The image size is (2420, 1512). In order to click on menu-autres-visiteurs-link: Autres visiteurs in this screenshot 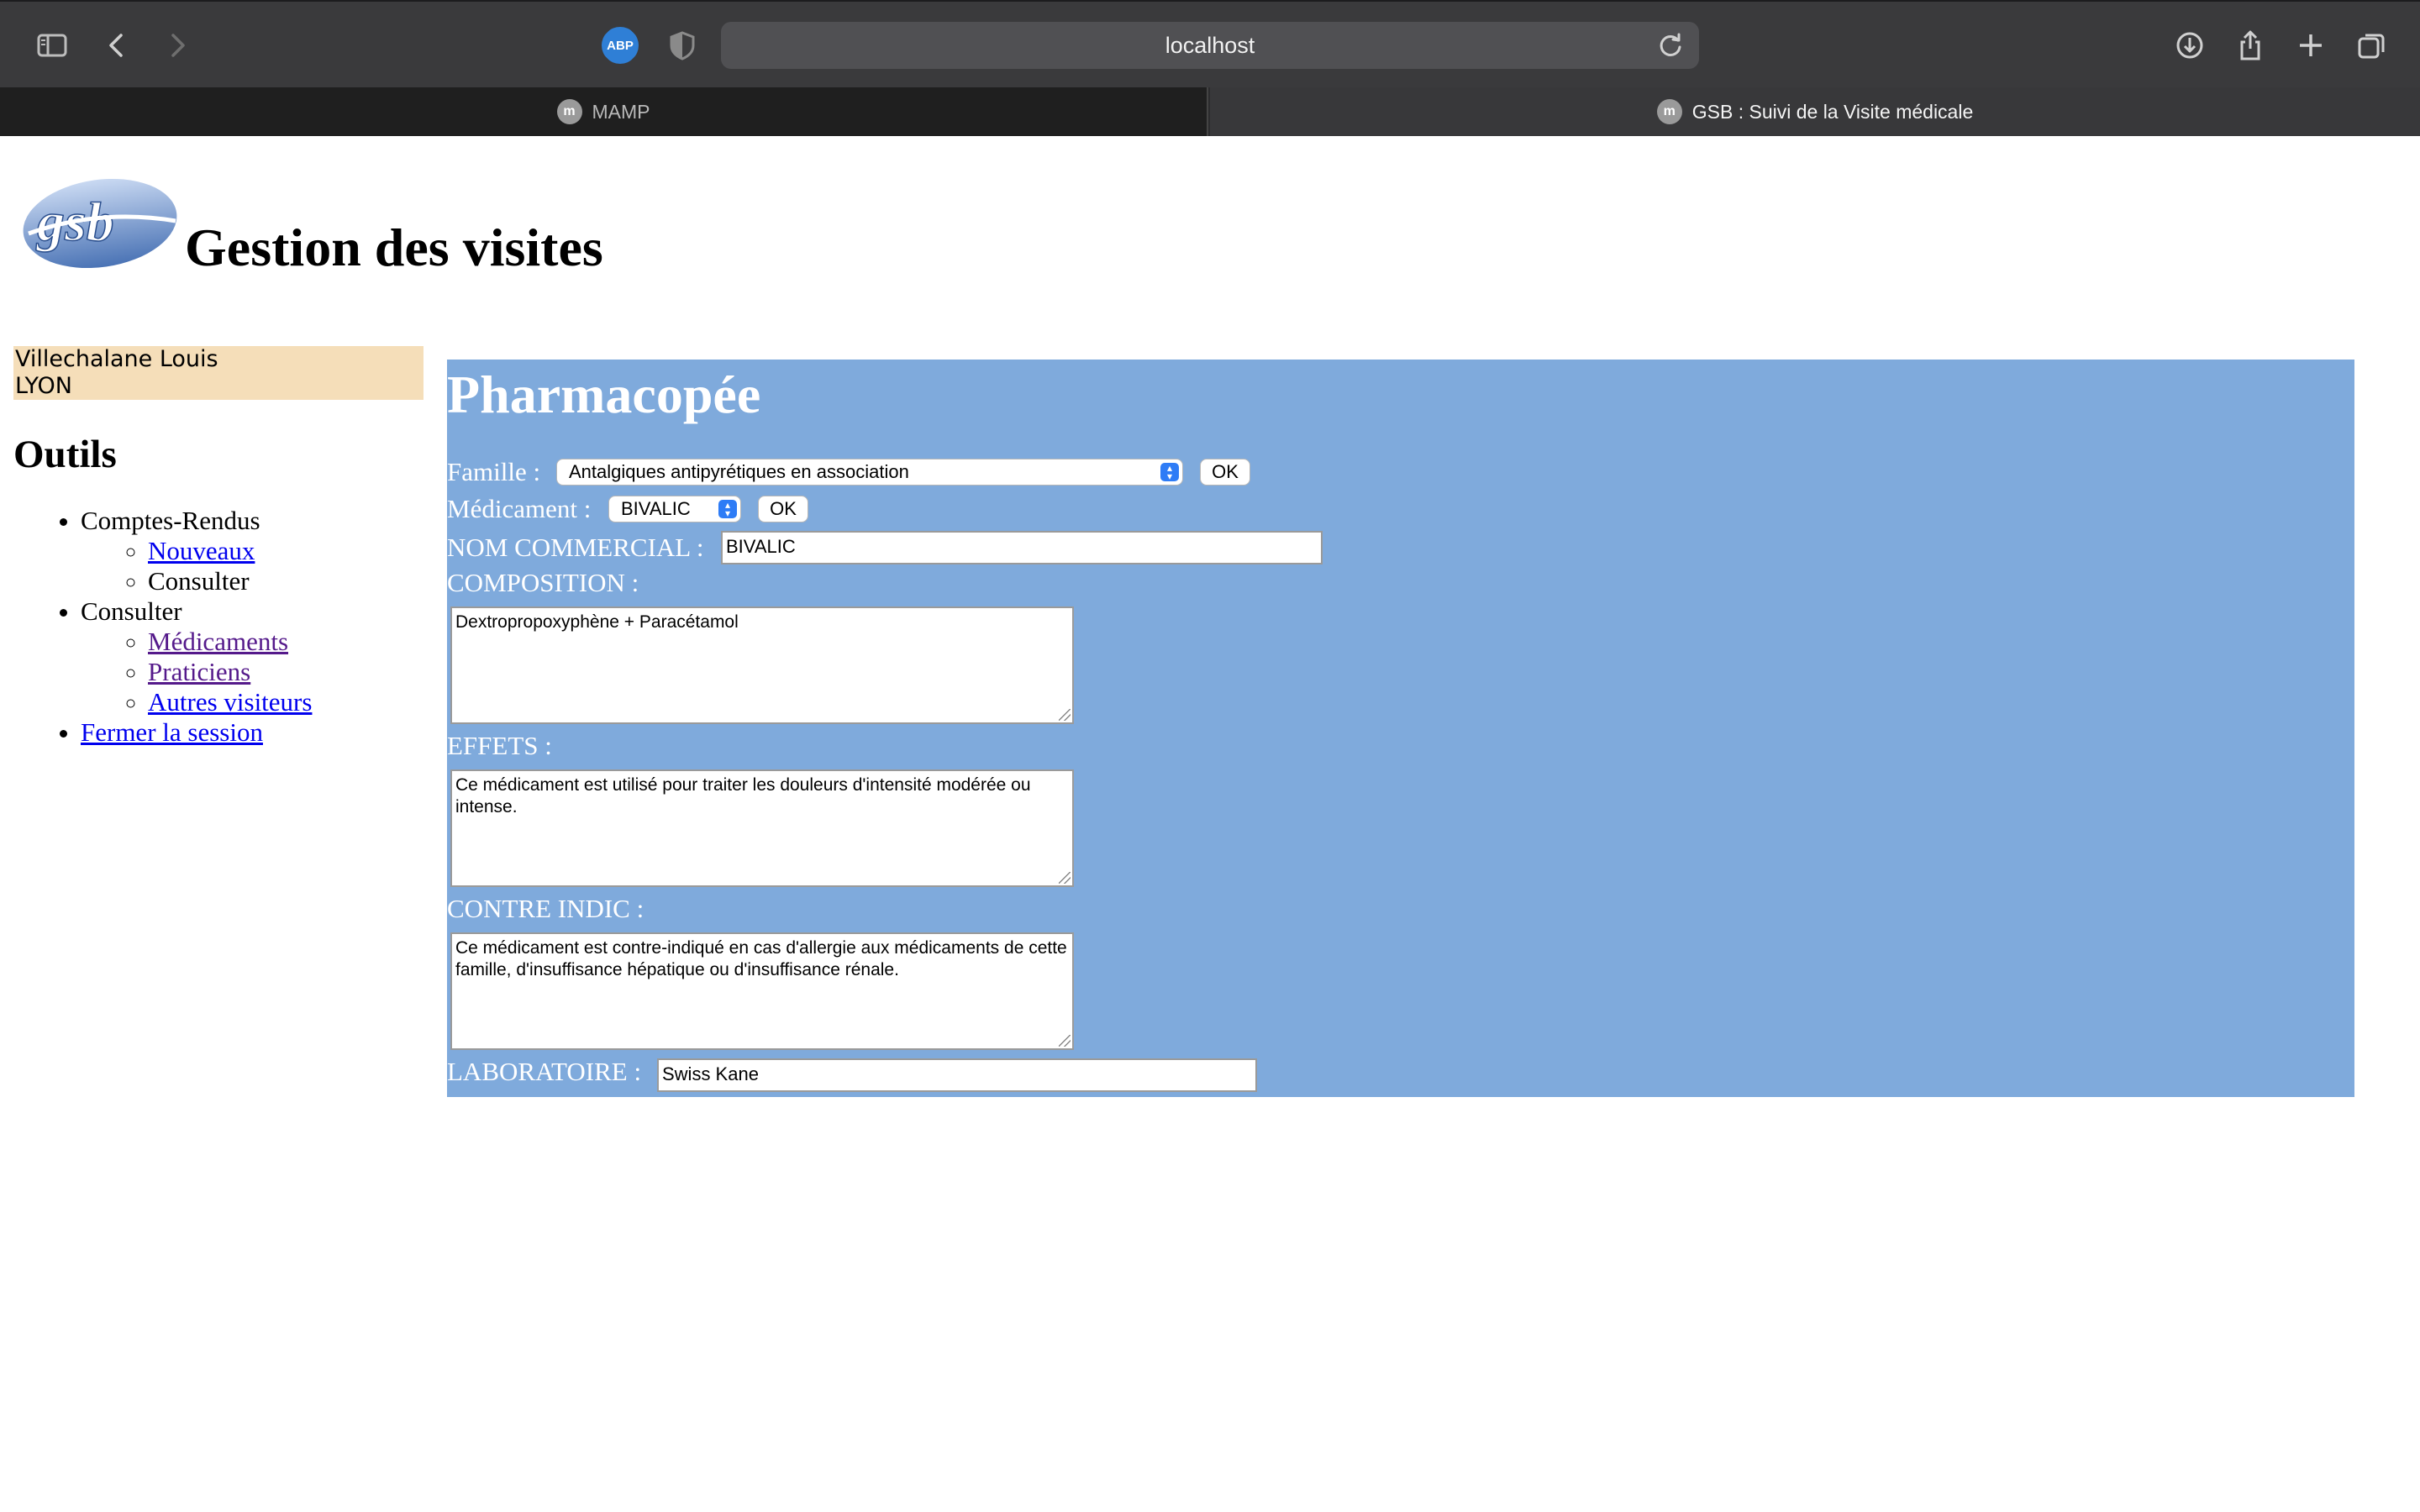, I will do `click(230, 702)`.